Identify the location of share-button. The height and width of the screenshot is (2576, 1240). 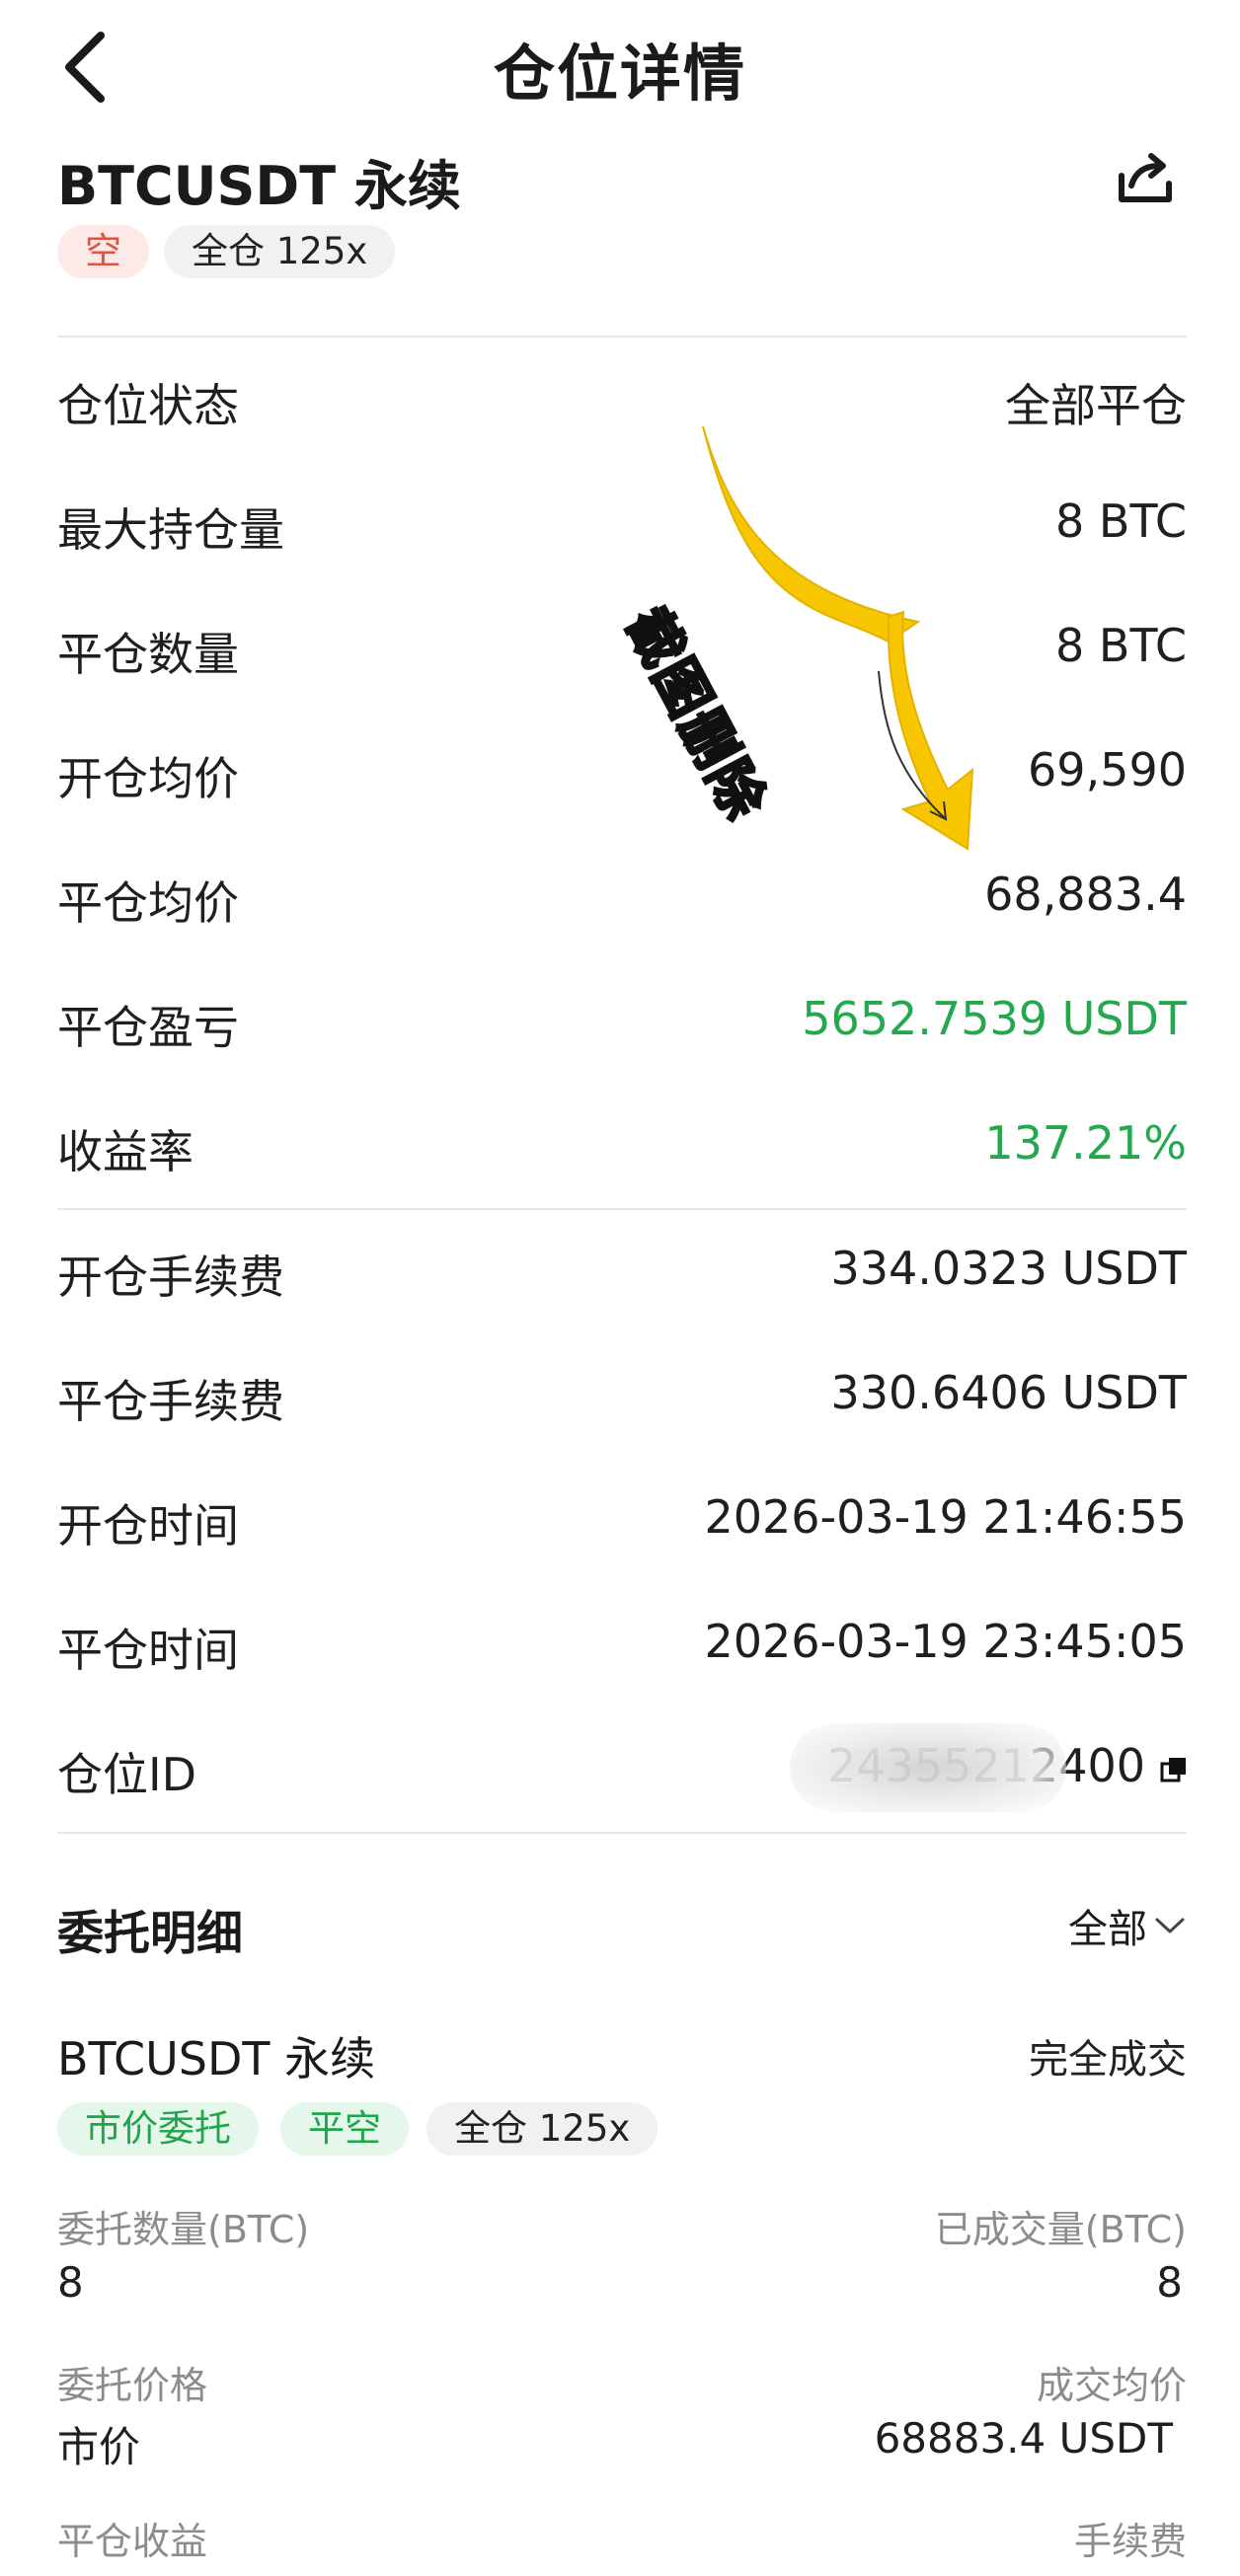
(1145, 177).